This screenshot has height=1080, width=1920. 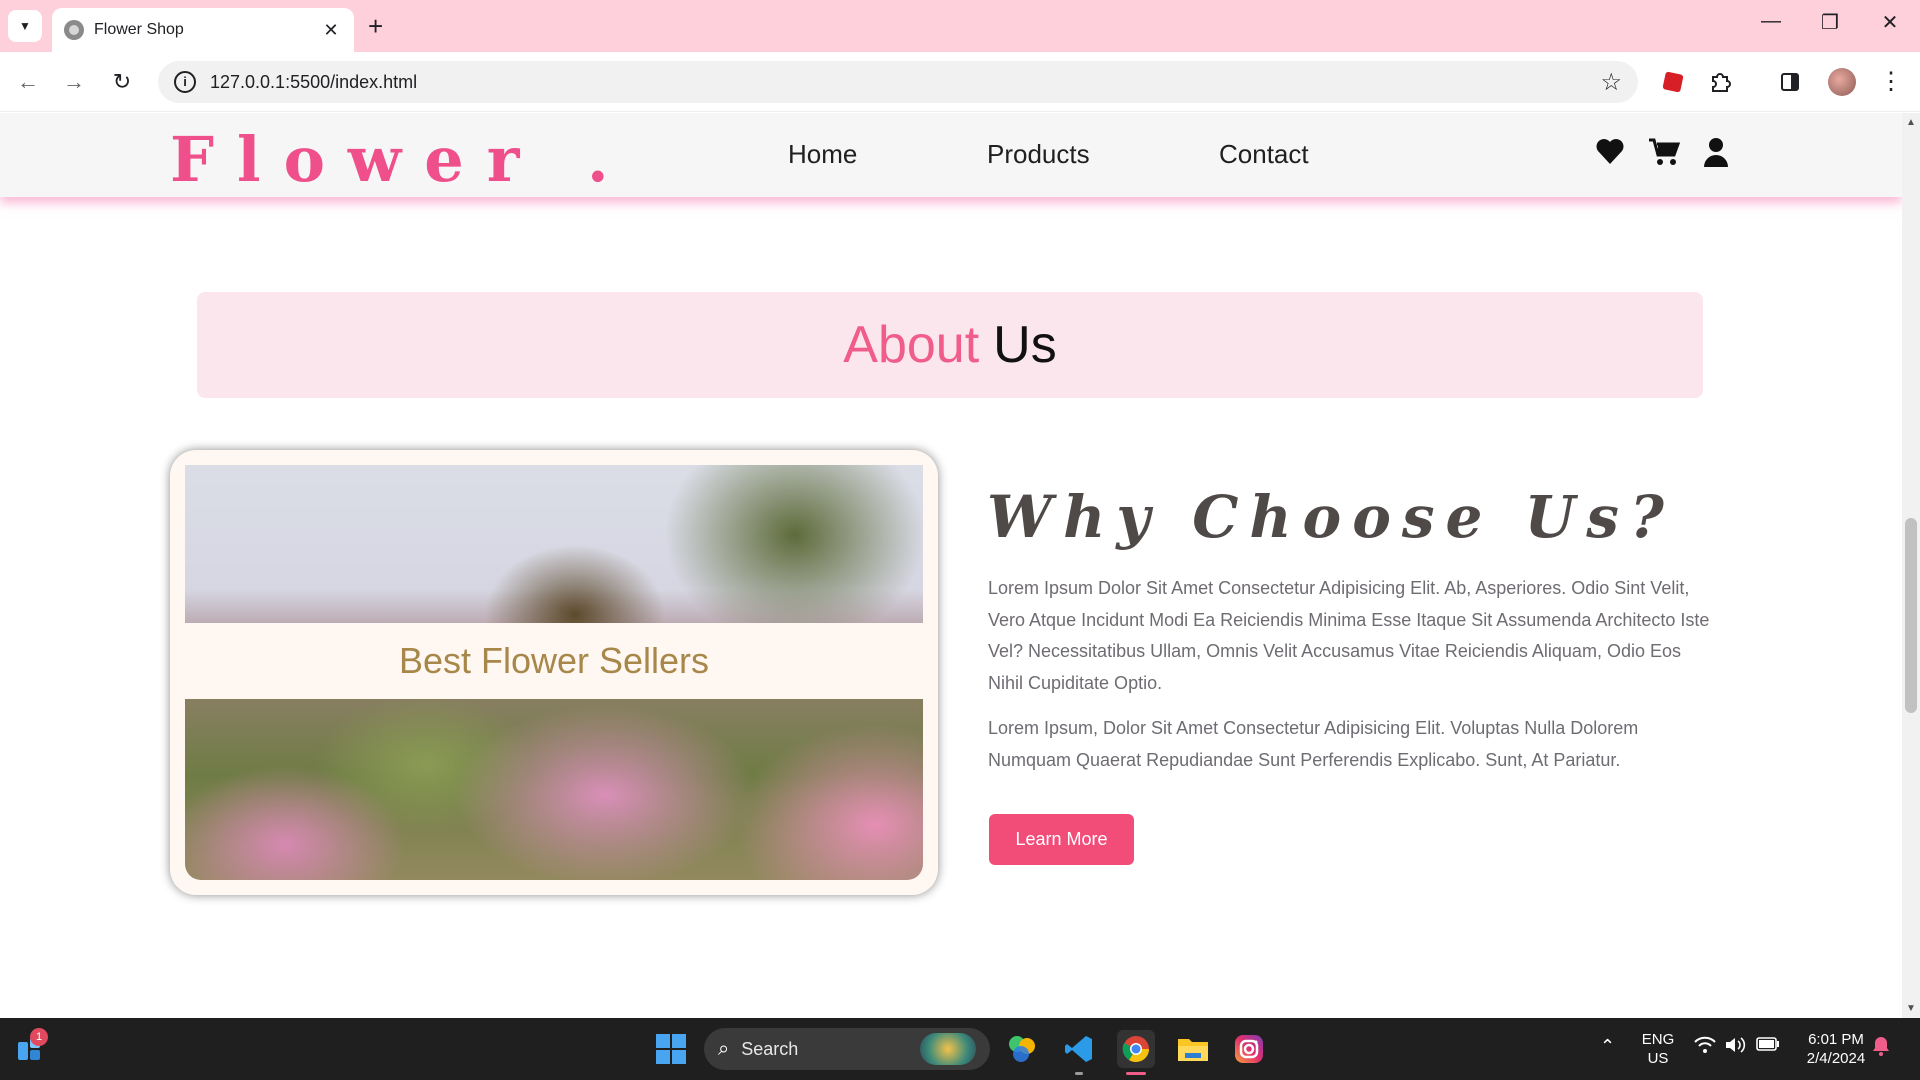 What do you see at coordinates (1836, 1049) in the screenshot?
I see `clock: 6:01 PM 2/4/2024` at bounding box center [1836, 1049].